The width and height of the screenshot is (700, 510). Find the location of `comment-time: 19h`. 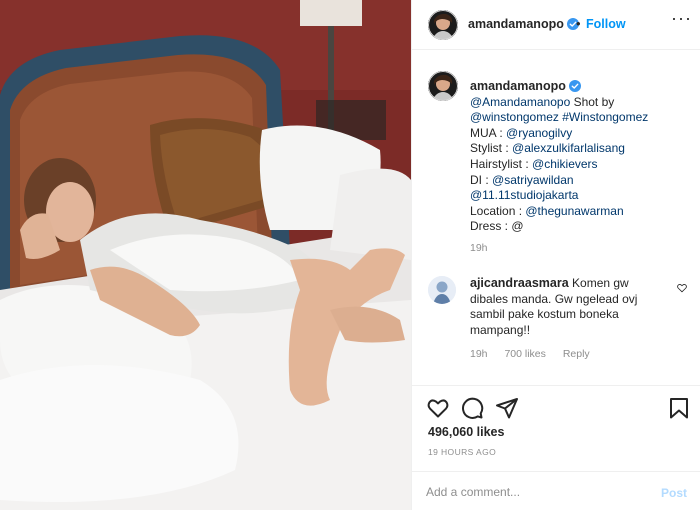

comment-time: 19h is located at coordinates (479, 354).